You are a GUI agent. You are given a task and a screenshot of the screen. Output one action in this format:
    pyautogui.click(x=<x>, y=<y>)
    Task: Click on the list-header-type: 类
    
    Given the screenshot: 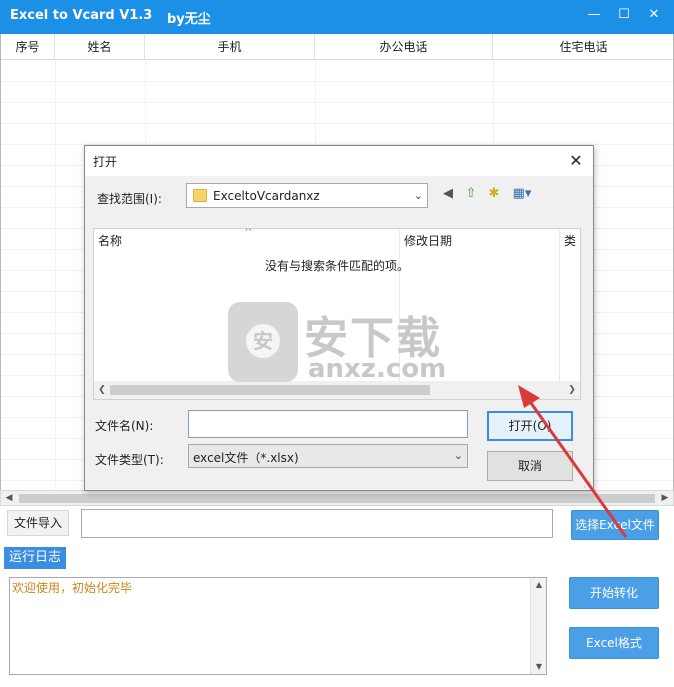 What is the action you would take?
    pyautogui.click(x=570, y=240)
    